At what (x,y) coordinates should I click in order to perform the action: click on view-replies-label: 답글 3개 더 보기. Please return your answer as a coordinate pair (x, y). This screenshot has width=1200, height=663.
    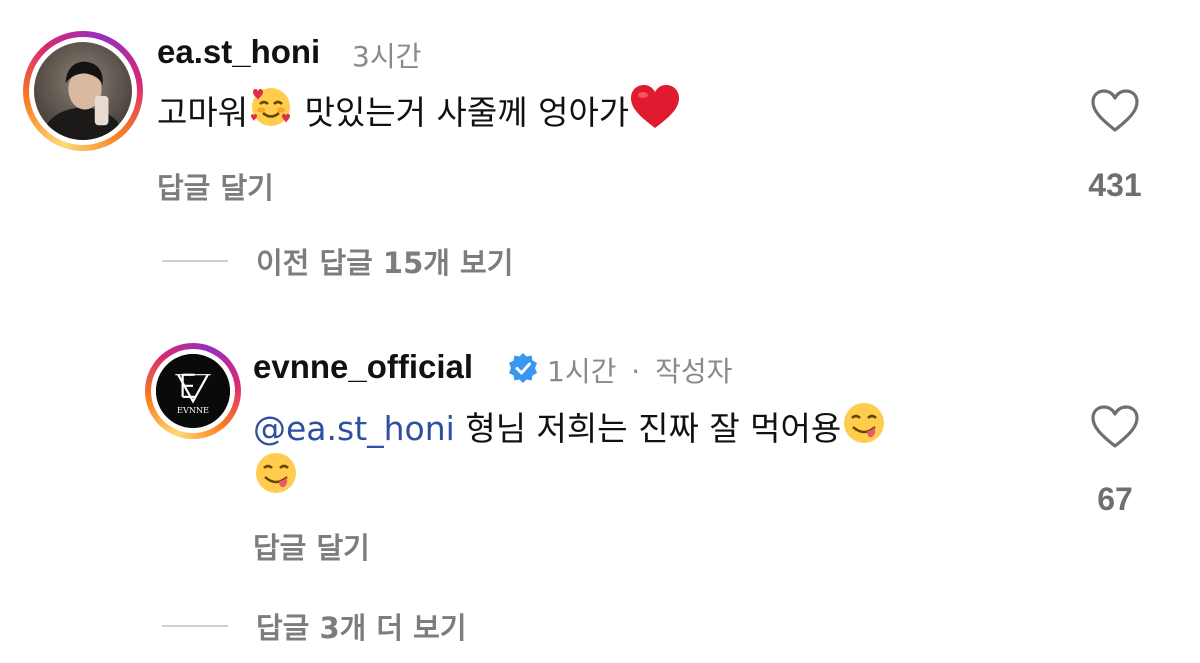
    Looking at the image, I should click on (361, 628).